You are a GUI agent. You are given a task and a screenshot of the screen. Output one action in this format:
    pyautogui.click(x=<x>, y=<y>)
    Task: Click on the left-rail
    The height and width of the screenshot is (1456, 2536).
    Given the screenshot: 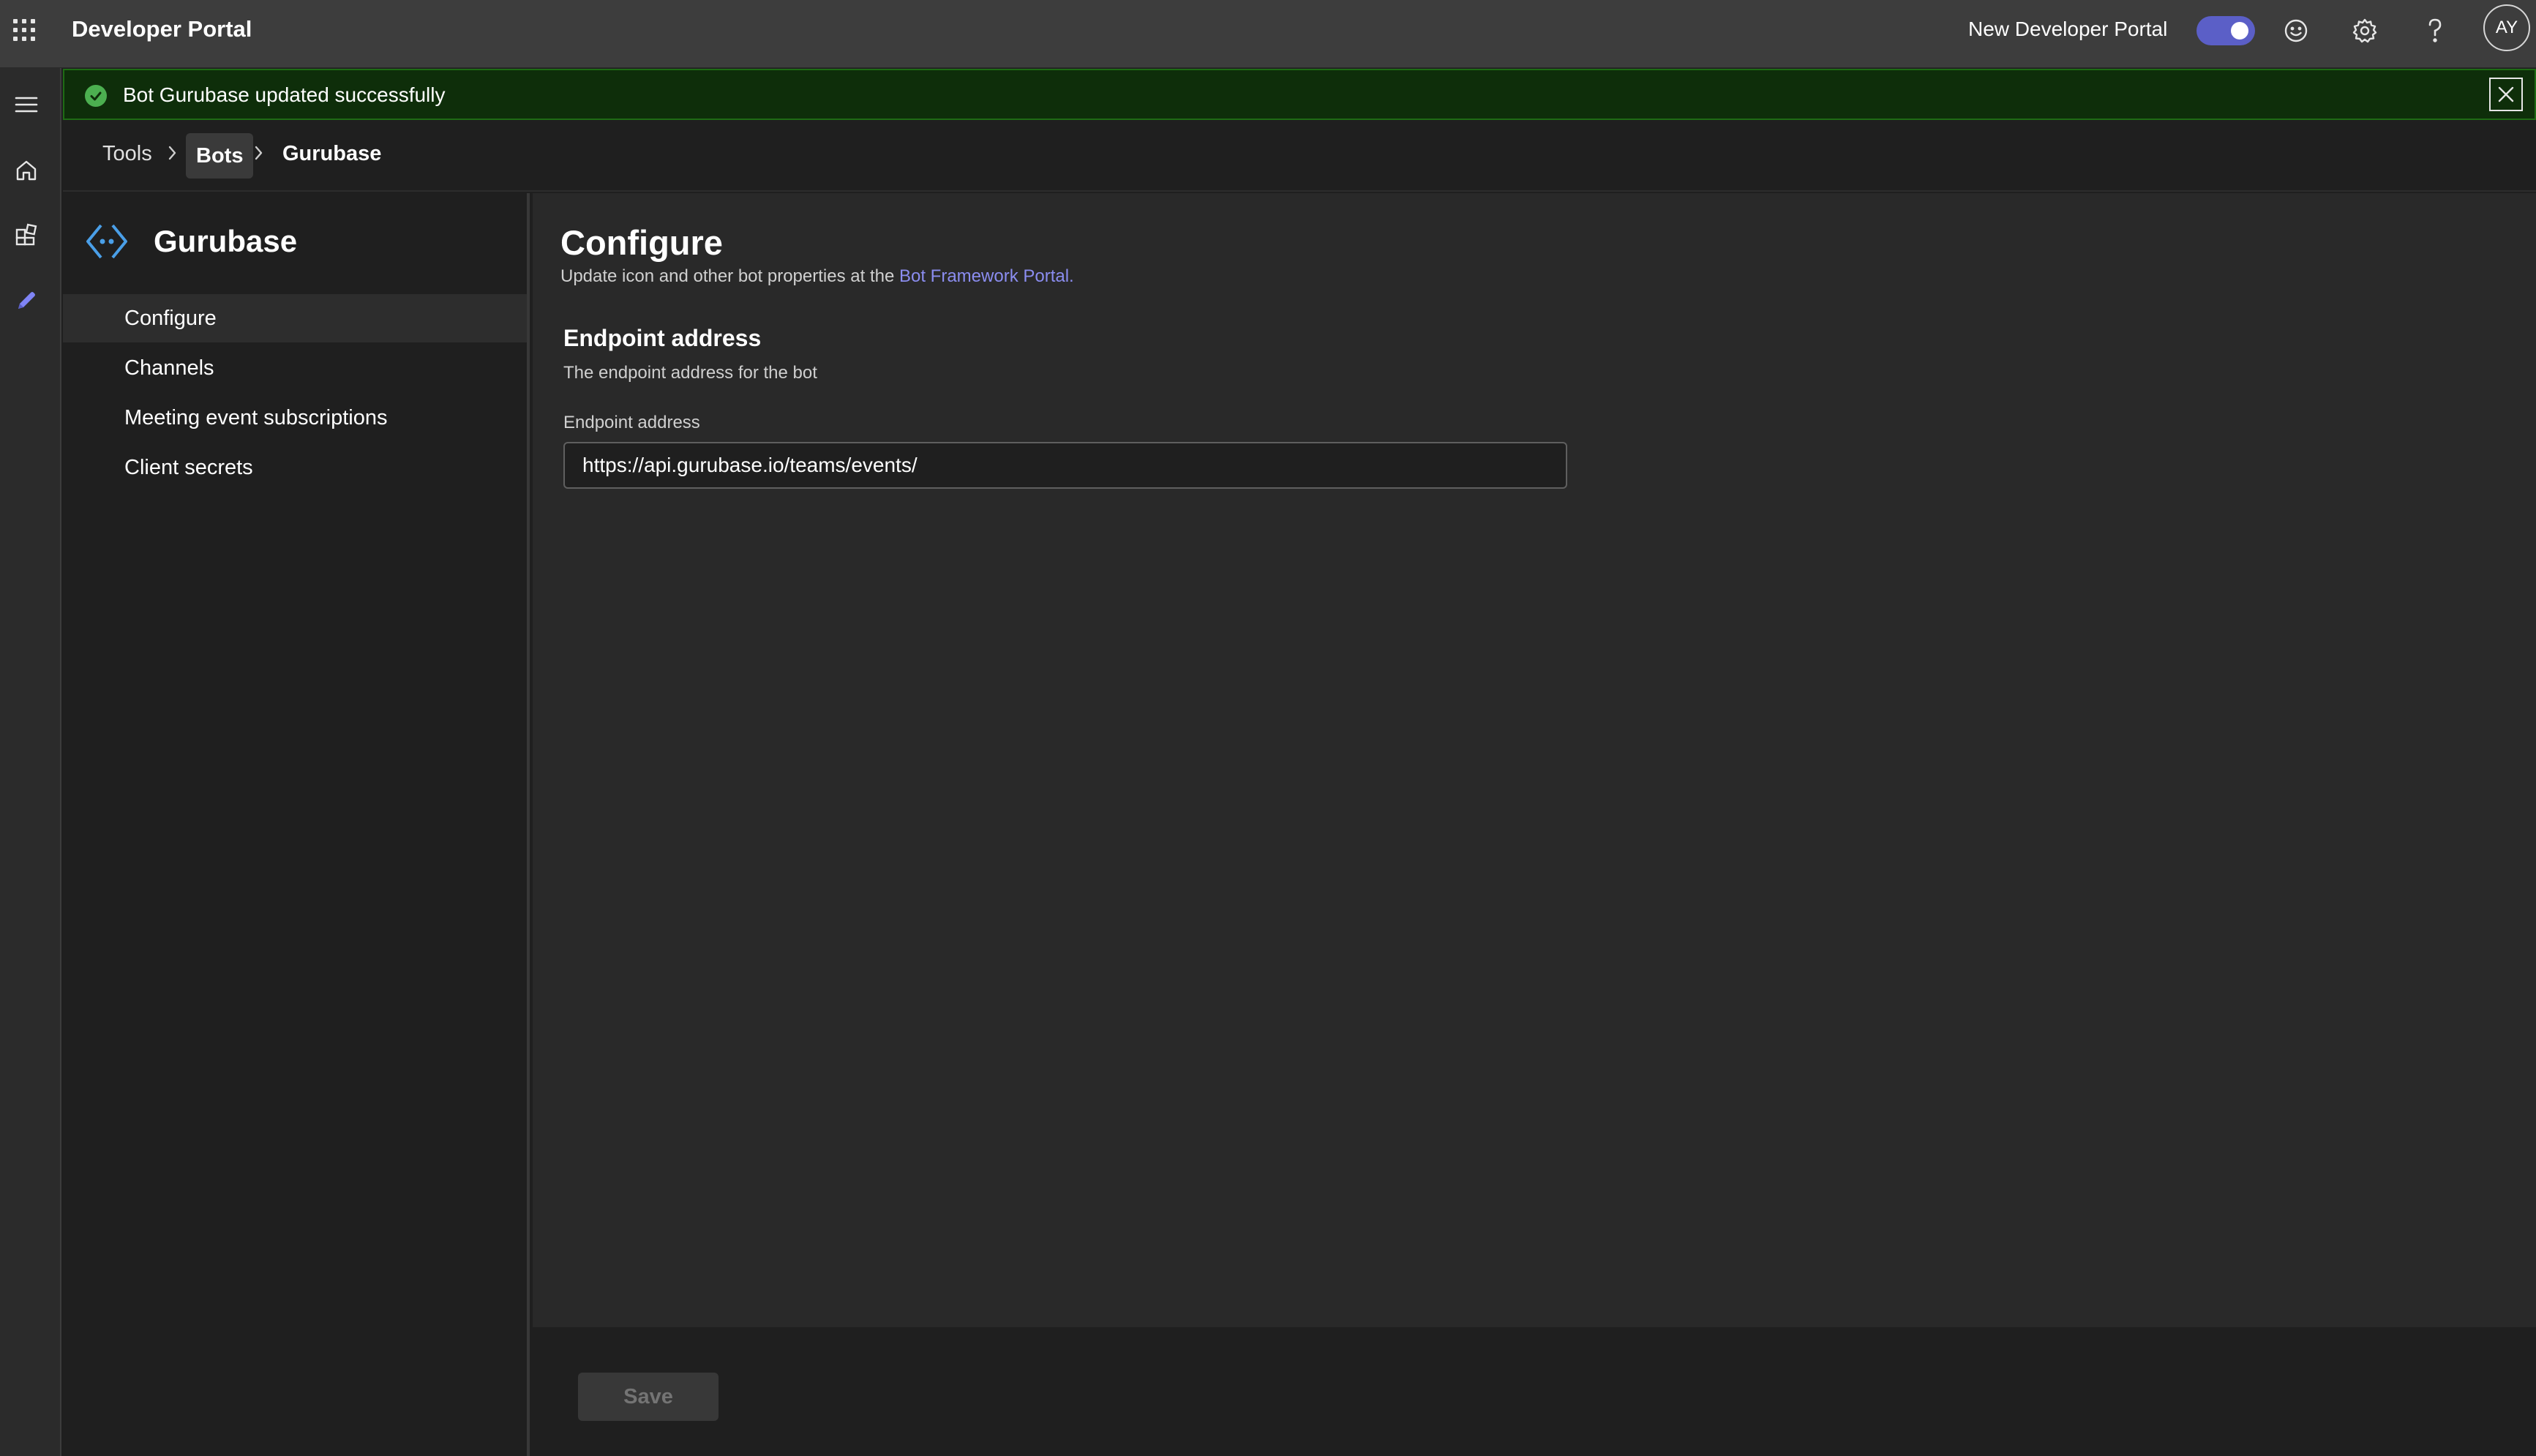 What is the action you would take?
    pyautogui.click(x=30, y=762)
    